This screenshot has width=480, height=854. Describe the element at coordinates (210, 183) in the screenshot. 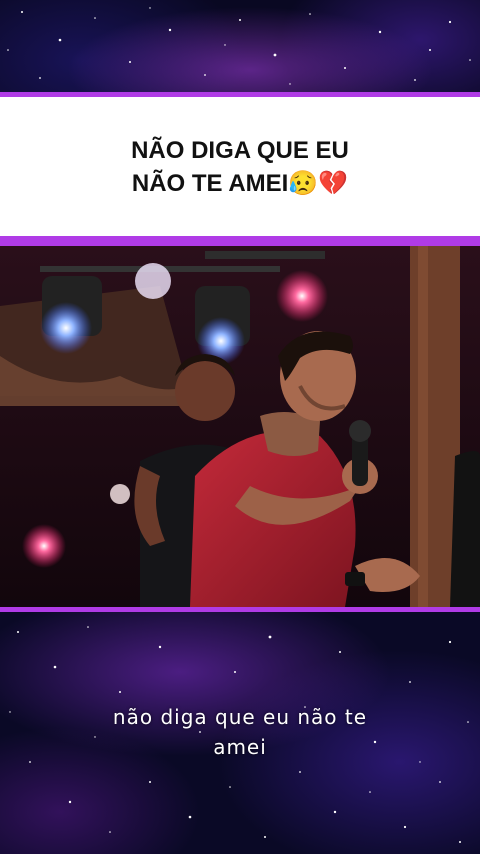

I see `song-title-line2-text: NÃO TE AMEI` at that location.